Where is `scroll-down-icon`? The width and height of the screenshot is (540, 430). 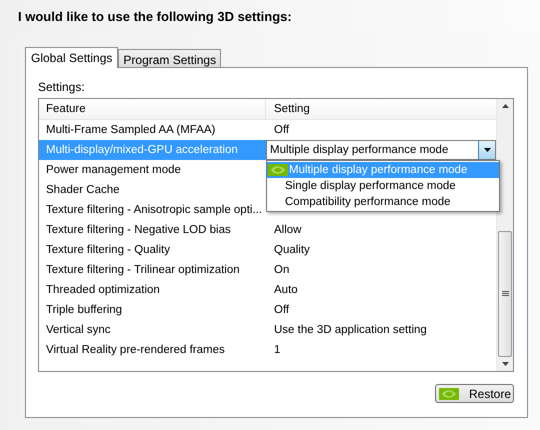 scroll-down-icon is located at coordinates (505, 364).